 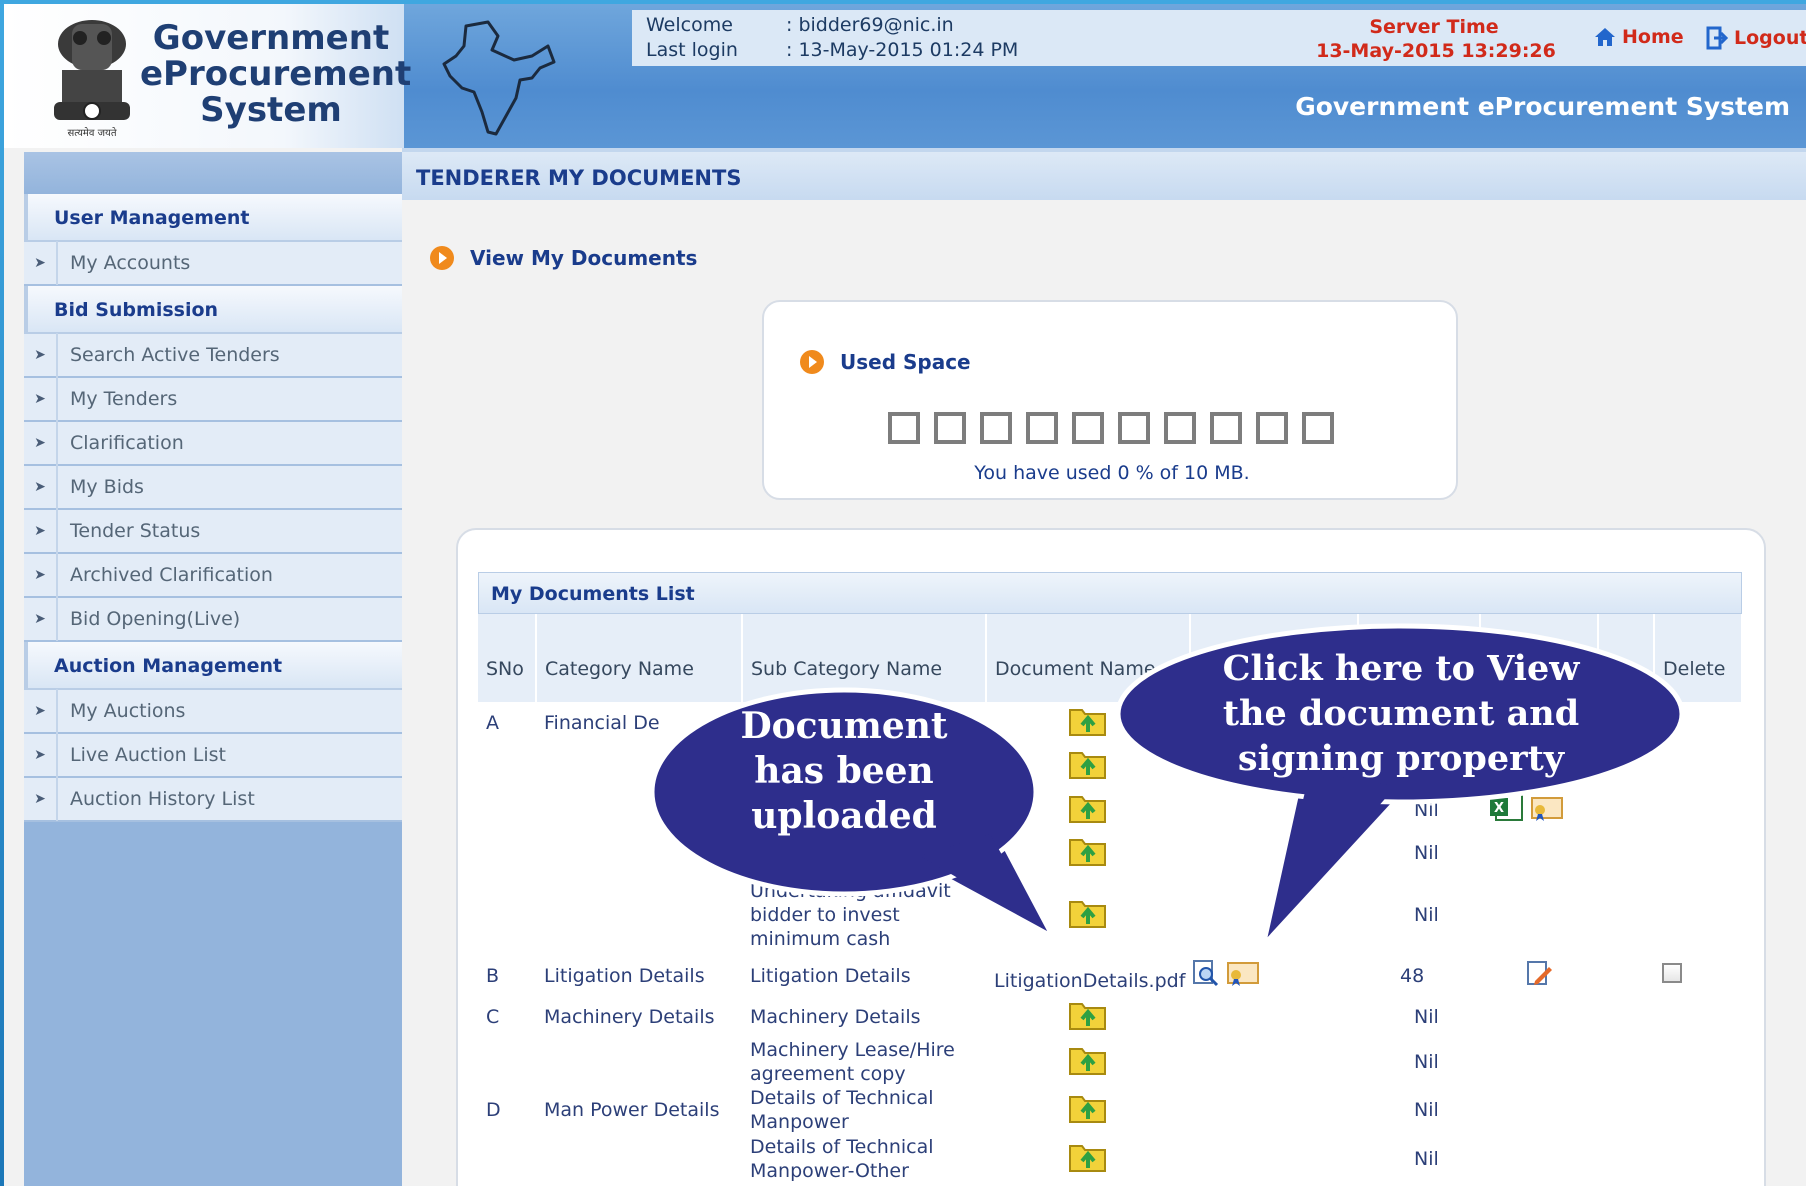 I want to click on signing-property-certificate-icon, so click(x=1243, y=973).